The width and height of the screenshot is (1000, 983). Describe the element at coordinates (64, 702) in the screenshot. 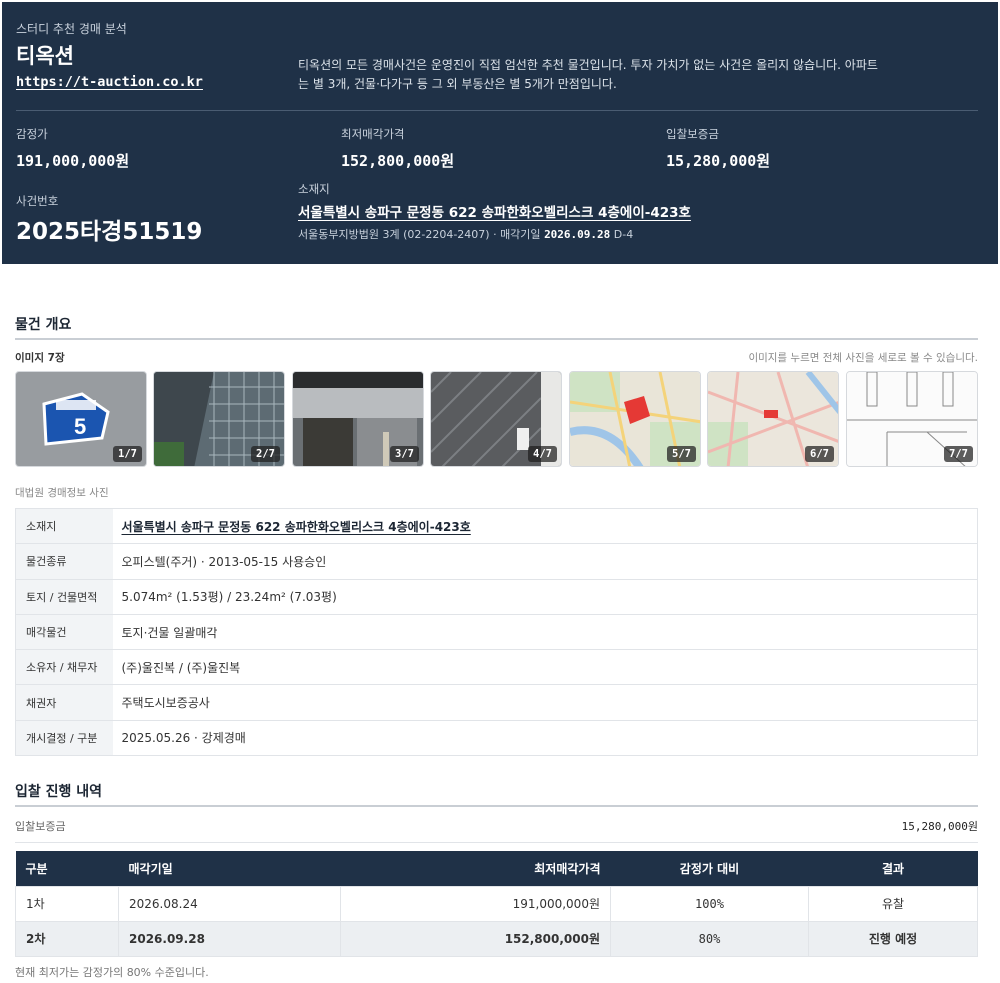

I see `info-label: 채권자` at that location.